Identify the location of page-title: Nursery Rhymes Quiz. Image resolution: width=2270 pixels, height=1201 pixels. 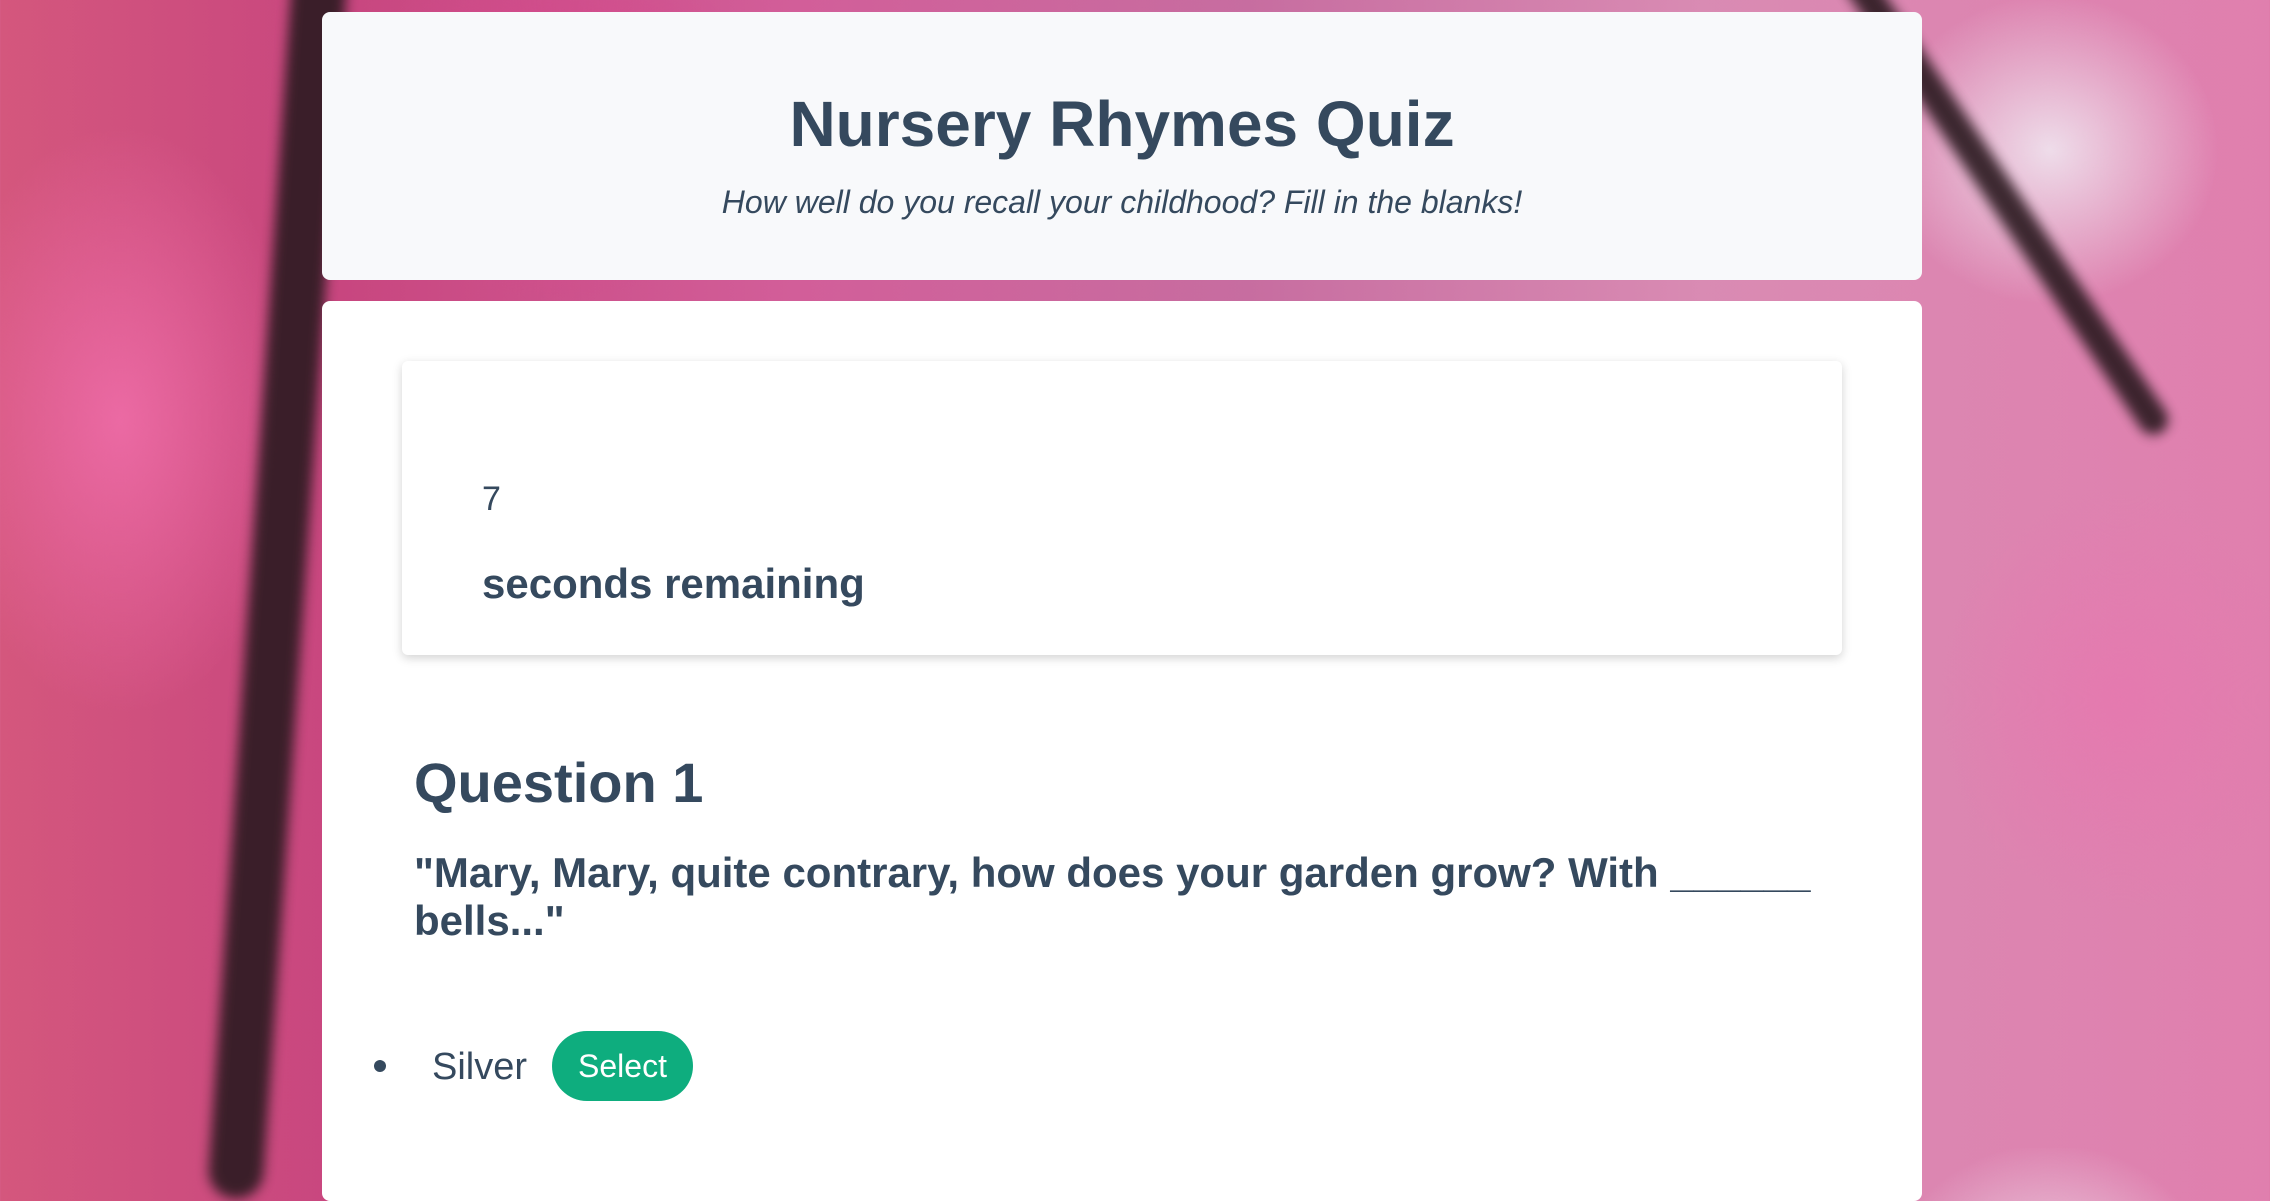
(1122, 124).